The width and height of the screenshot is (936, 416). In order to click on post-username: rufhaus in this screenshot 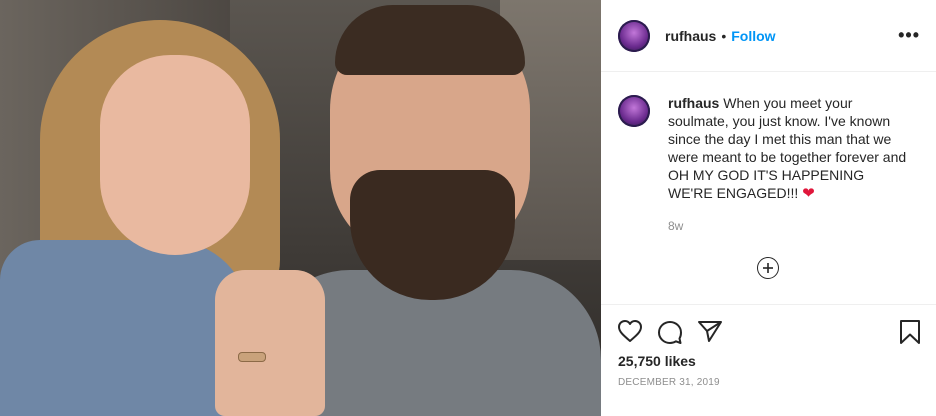, I will do `click(690, 36)`.